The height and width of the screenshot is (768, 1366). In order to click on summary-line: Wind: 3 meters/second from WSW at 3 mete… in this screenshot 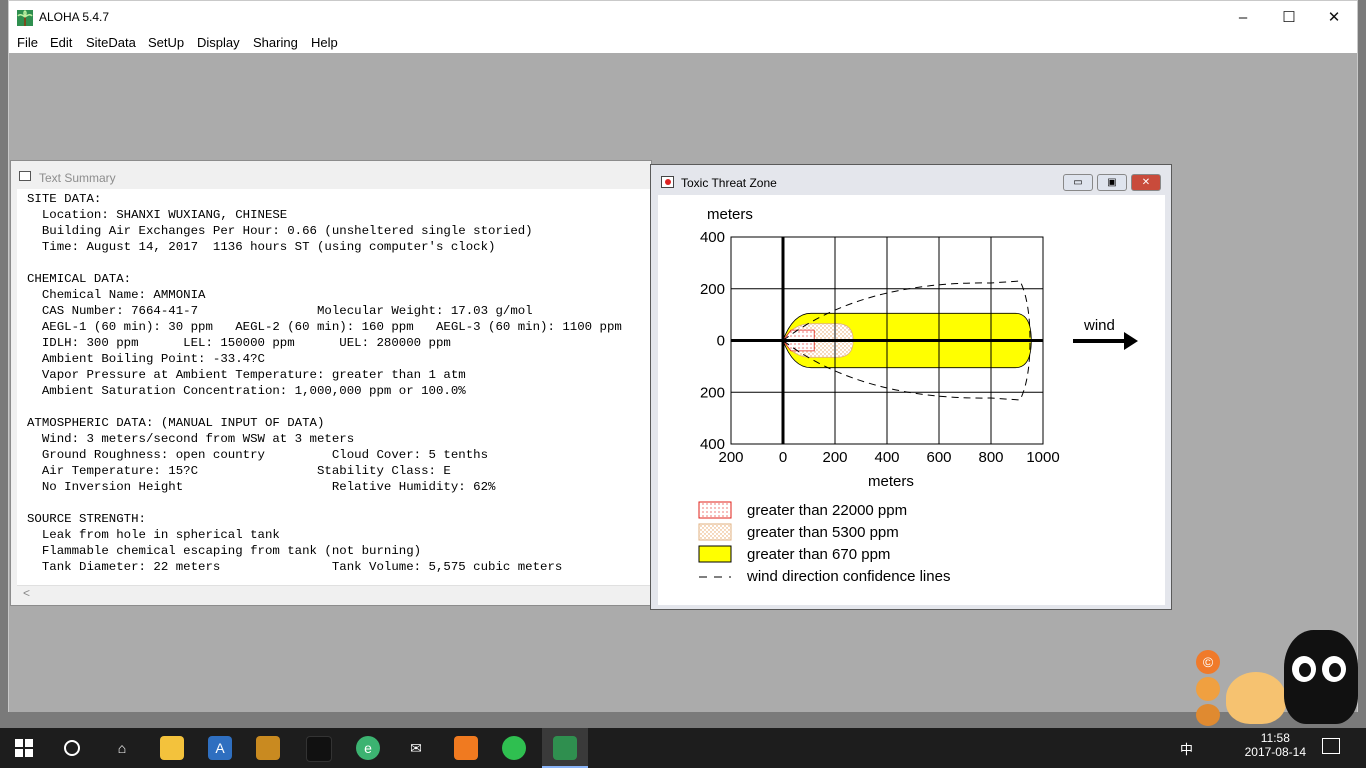, I will do `click(191, 439)`.